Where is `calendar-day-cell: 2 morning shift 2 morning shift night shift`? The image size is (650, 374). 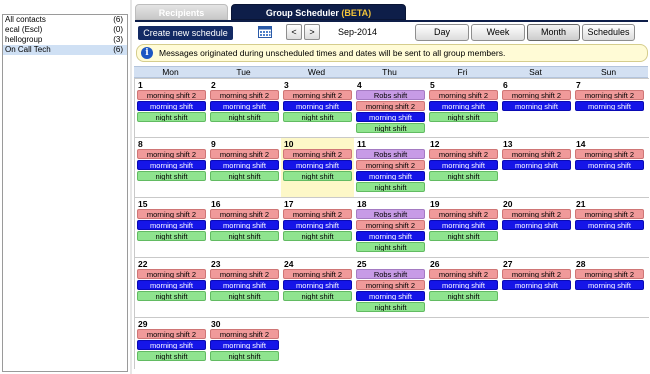
calendar-day-cell: 2 morning shift 2 morning shift night shift is located at coordinates (244, 108).